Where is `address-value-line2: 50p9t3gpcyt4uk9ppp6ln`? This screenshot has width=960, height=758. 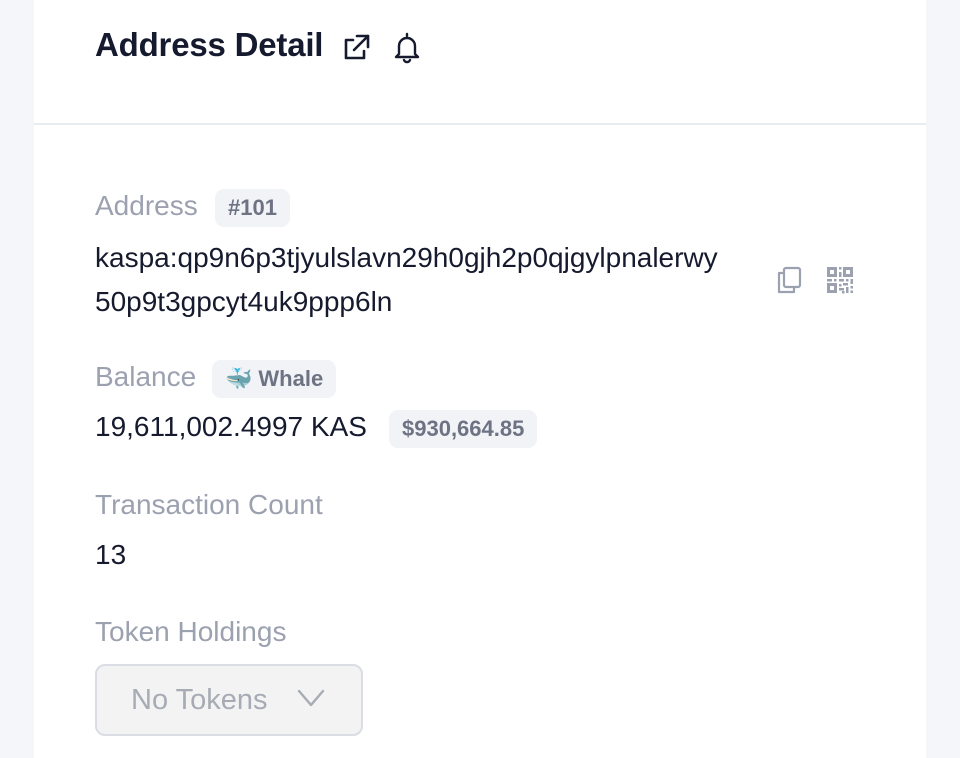
address-value-line2: 50p9t3gpcyt4uk9ppp6ln is located at coordinates (244, 301).